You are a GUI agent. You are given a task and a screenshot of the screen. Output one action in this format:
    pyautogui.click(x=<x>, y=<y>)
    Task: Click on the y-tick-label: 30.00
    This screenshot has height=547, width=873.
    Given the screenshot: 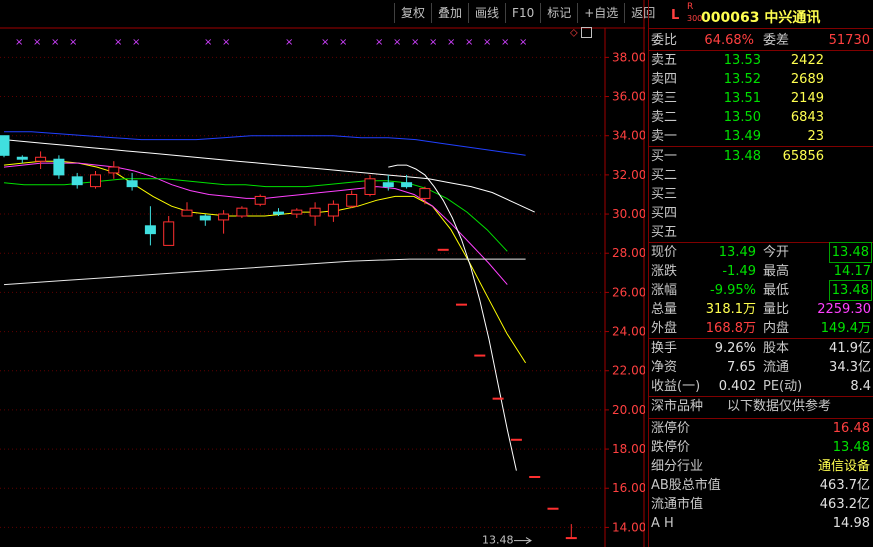 What is the action you would take?
    pyautogui.click(x=628, y=214)
    